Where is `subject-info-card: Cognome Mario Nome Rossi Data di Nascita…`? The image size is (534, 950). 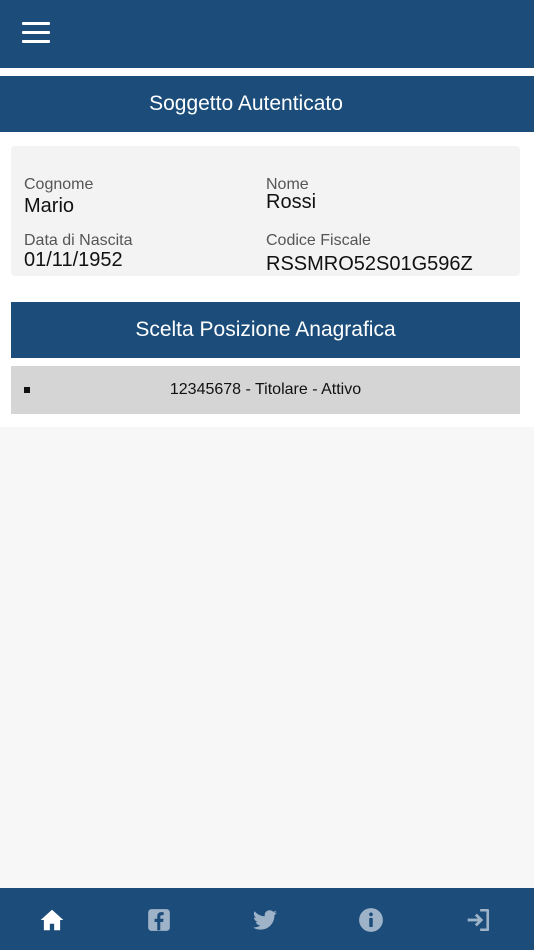
subject-info-card: Cognome Mario Nome Rossi Data di Nascita… is located at coordinates (265, 211).